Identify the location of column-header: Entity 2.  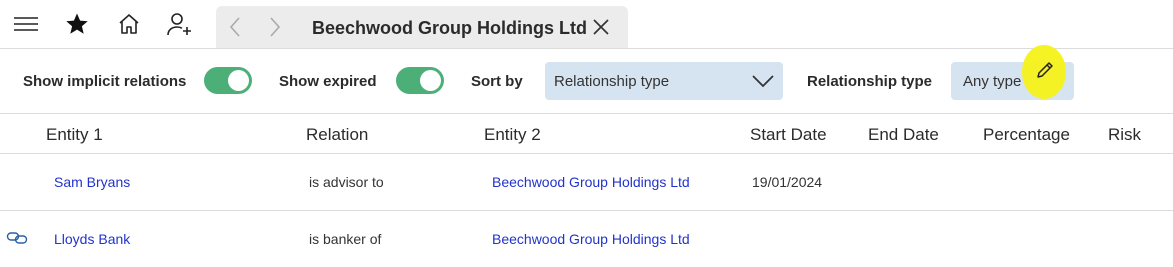
(512, 135).